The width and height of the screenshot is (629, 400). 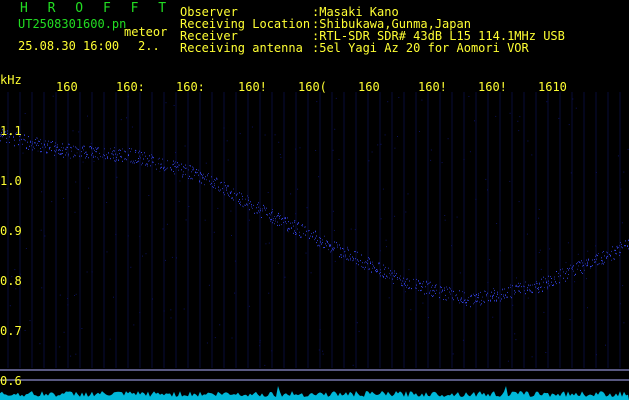 I want to click on x-tick-label: 1610, so click(x=552, y=87).